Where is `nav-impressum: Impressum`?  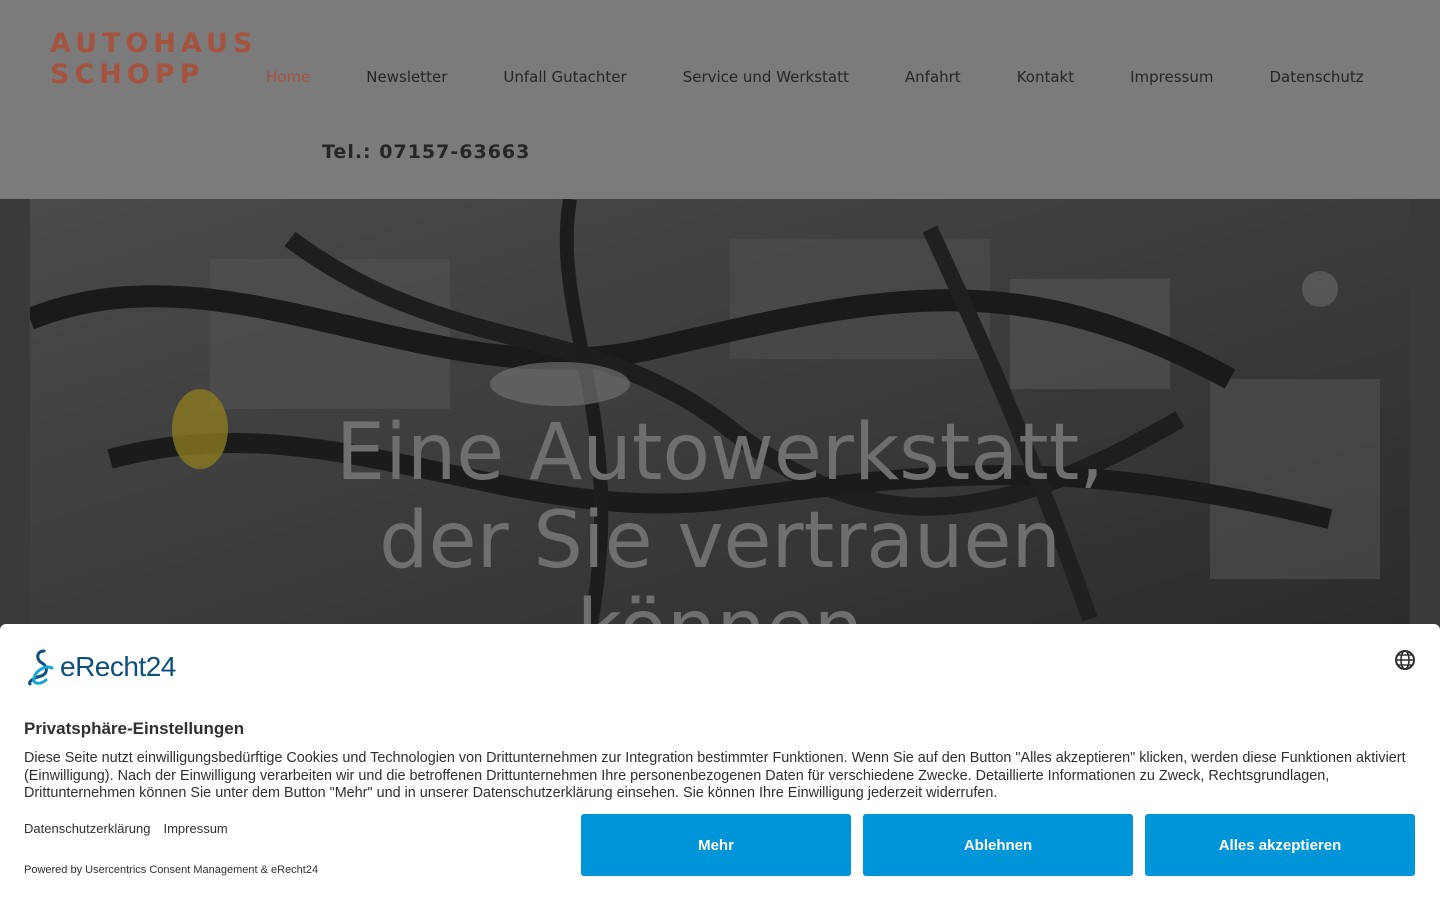 nav-impressum: Impressum is located at coordinates (1171, 77).